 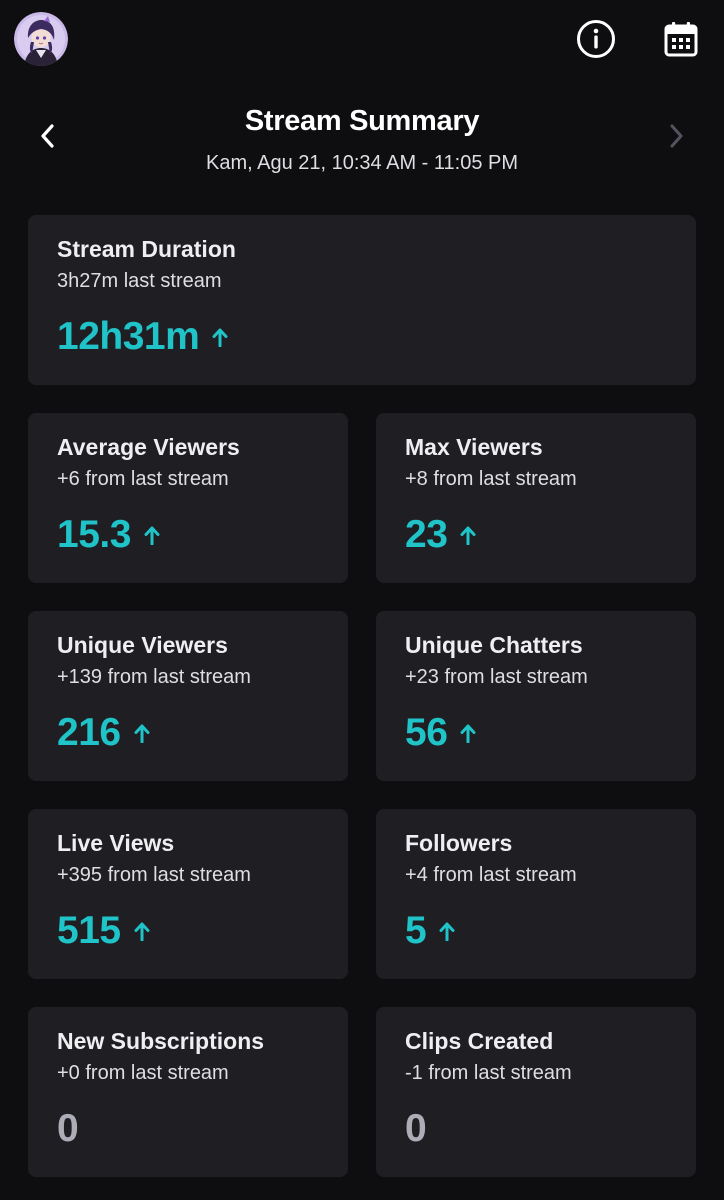 What do you see at coordinates (536, 498) in the screenshot?
I see `stat-card-max-viewers: Max Viewers +8 from last stream 23` at bounding box center [536, 498].